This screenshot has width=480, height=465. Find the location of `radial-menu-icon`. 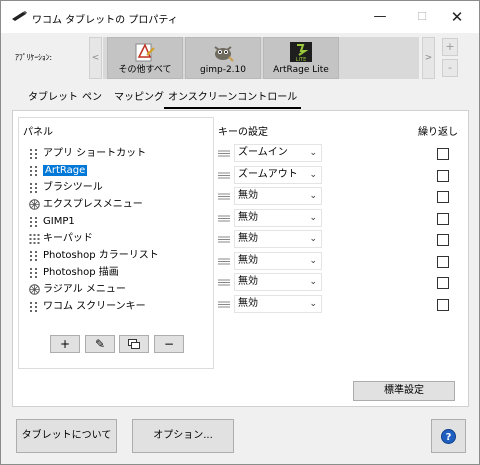

radial-menu-icon is located at coordinates (34, 204).